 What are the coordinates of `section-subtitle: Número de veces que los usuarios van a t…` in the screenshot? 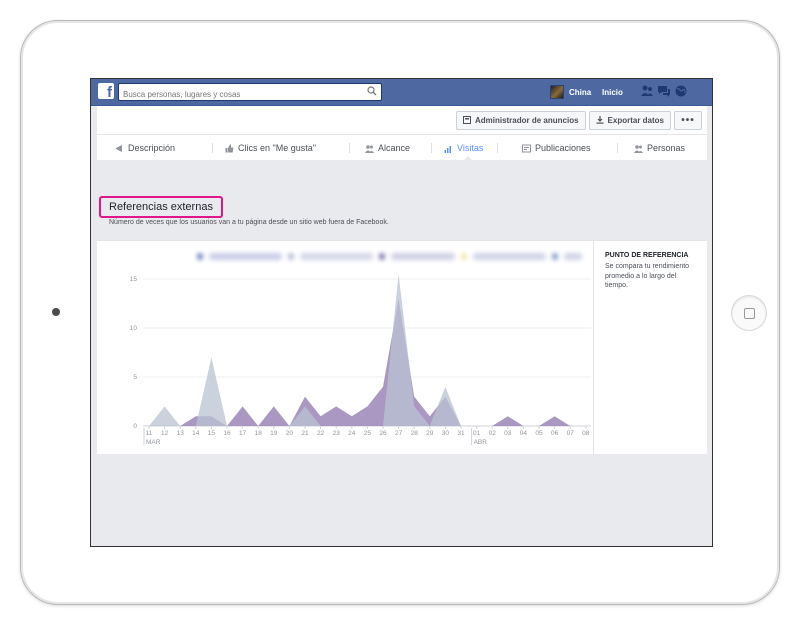 It's located at (249, 222).